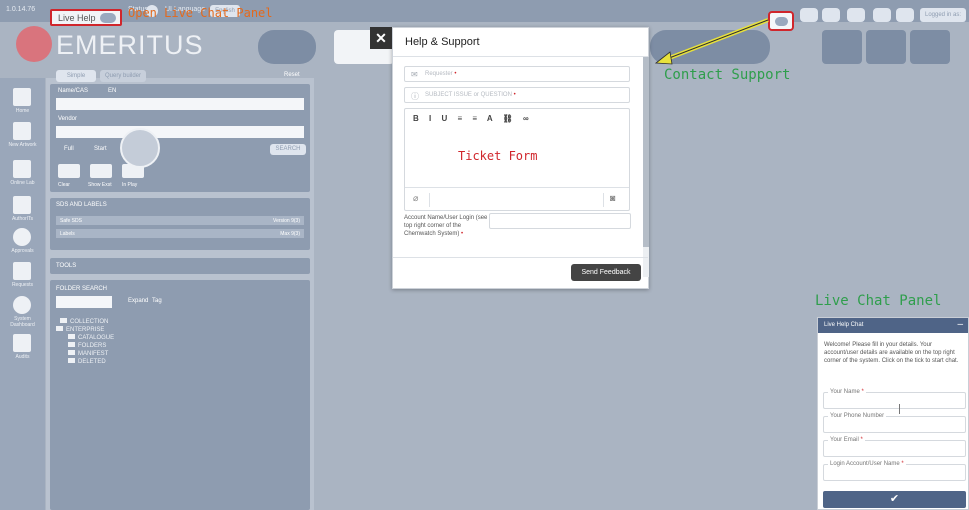 This screenshot has width=969, height=510. I want to click on chat-submit-button: ✔, so click(894, 499).